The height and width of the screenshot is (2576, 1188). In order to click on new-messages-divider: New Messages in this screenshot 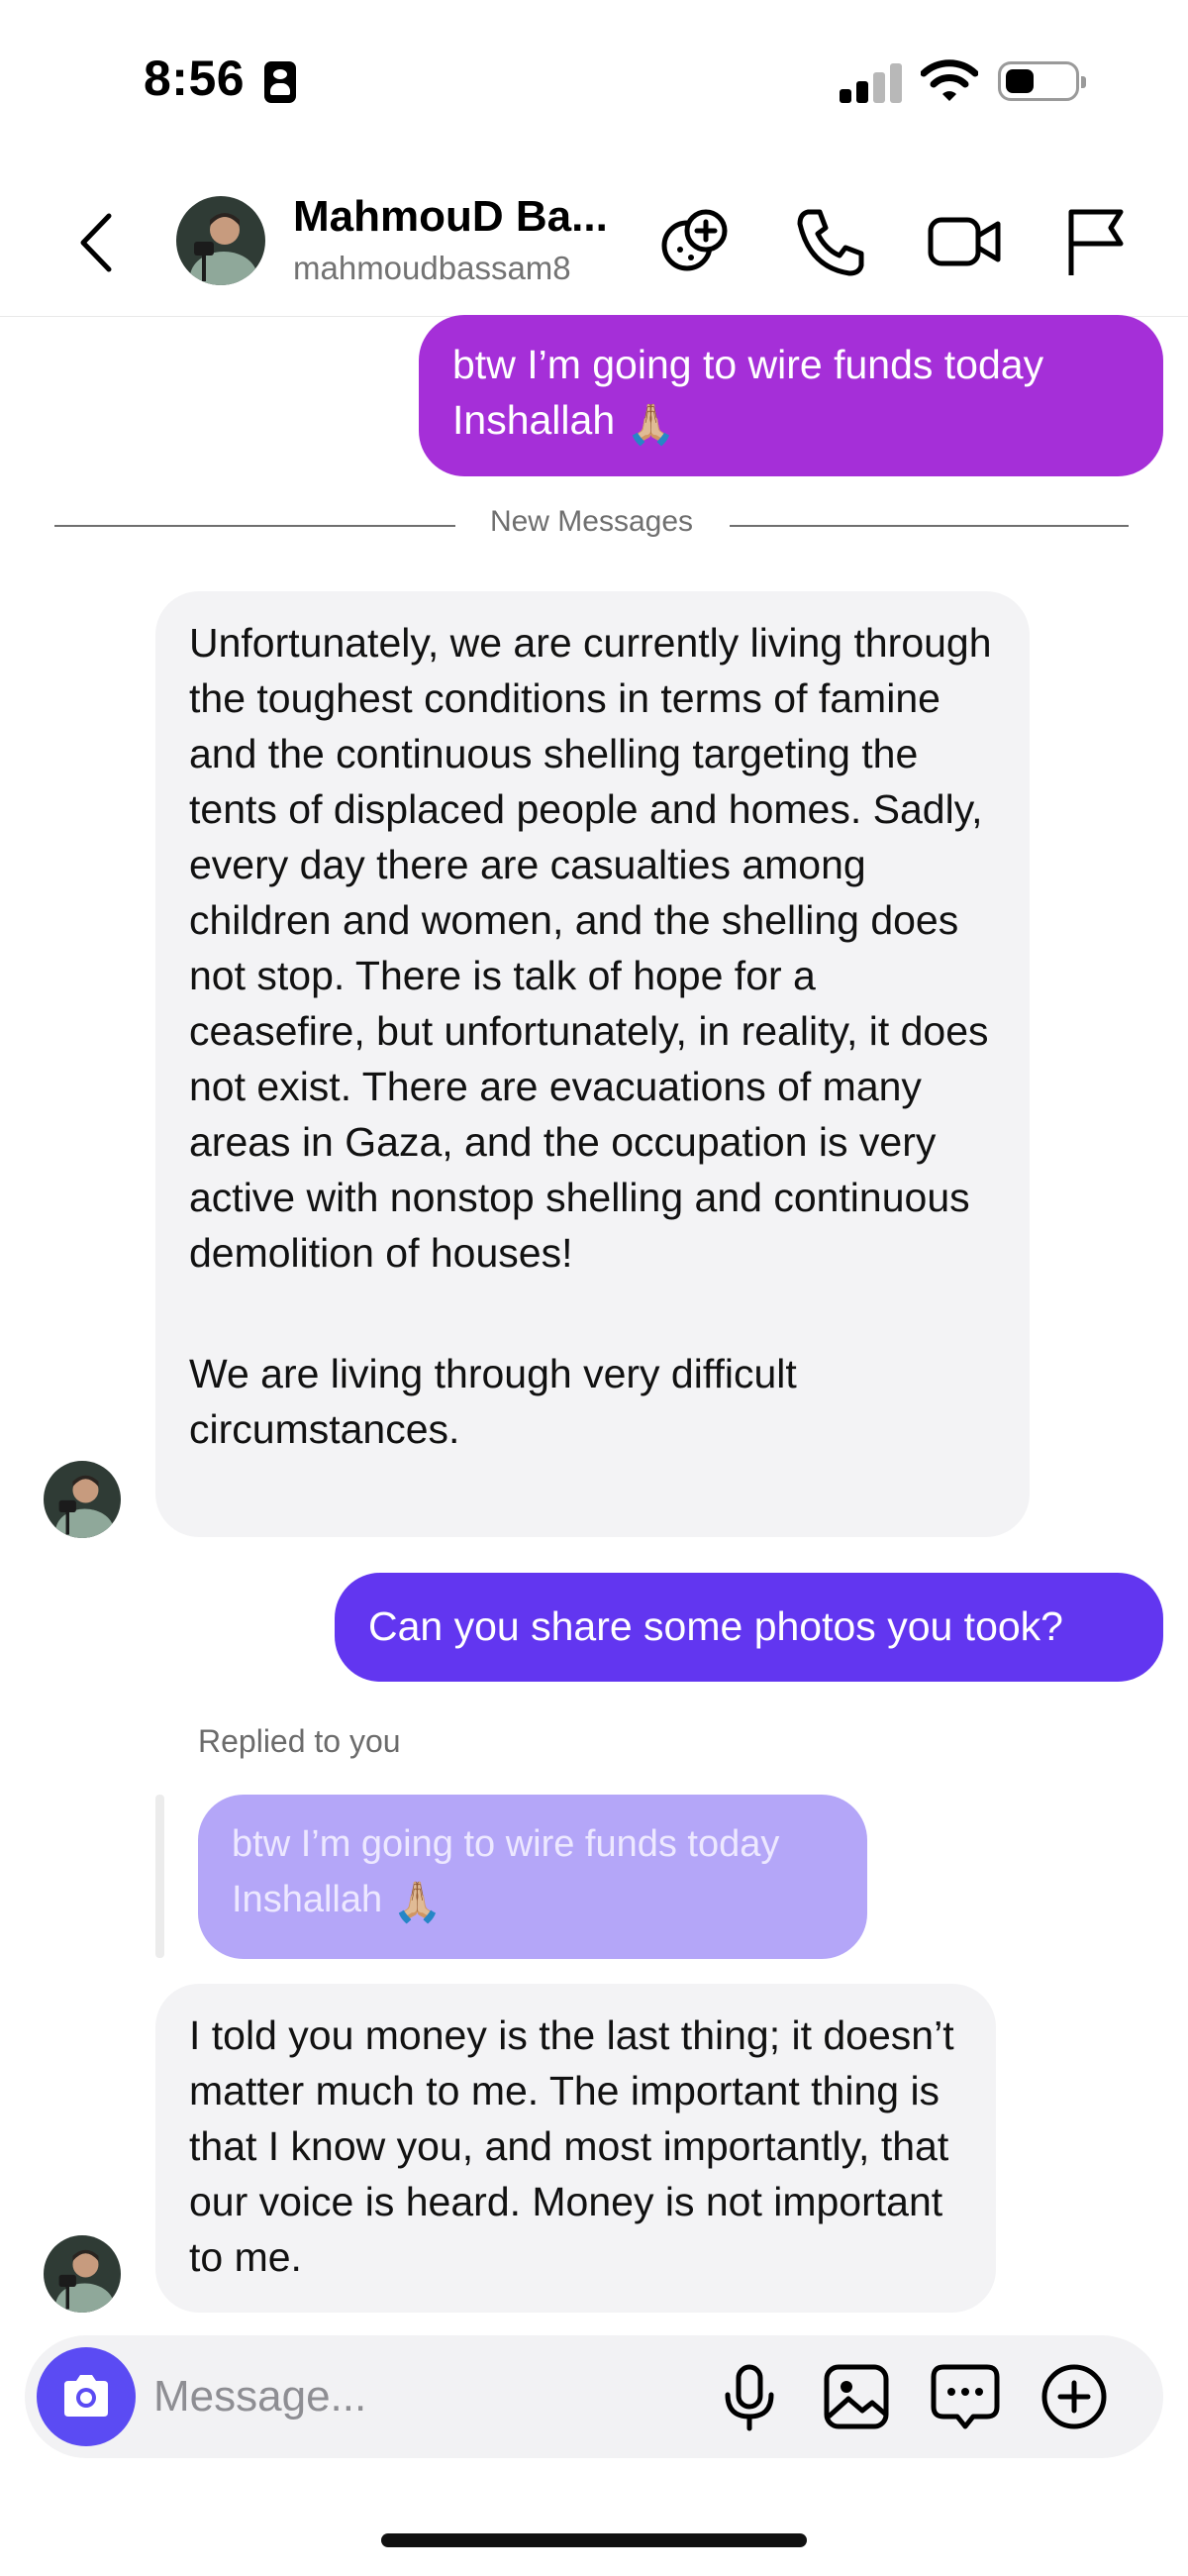, I will do `click(591, 525)`.